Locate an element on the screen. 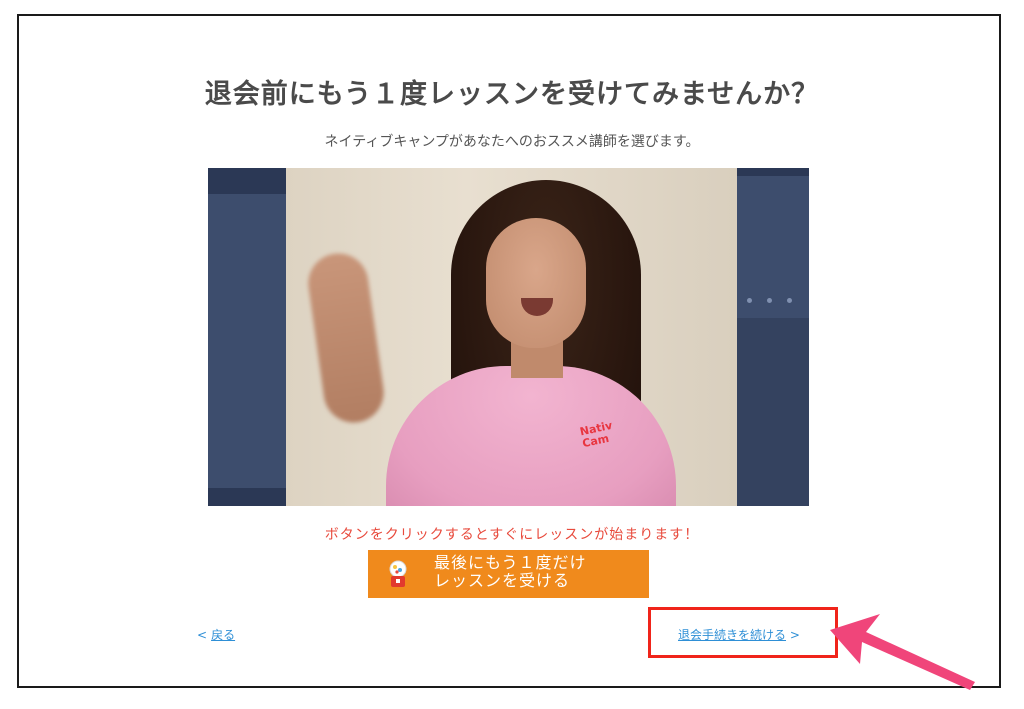 The width and height of the screenshot is (1024, 709). teacher-face is located at coordinates (536, 283).